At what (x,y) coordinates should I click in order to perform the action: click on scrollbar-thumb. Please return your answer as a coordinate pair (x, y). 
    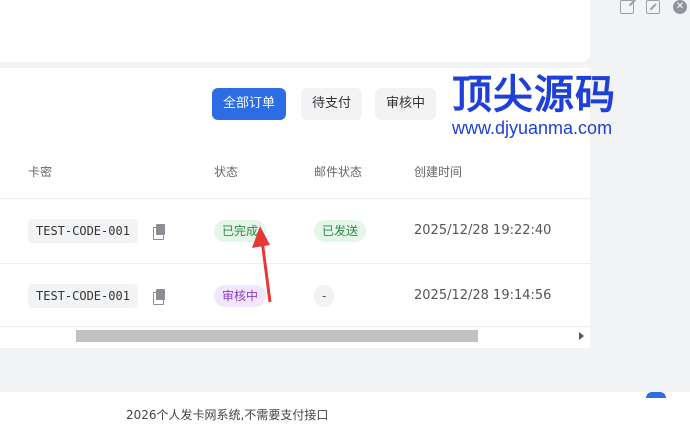
    Looking at the image, I should click on (277, 336).